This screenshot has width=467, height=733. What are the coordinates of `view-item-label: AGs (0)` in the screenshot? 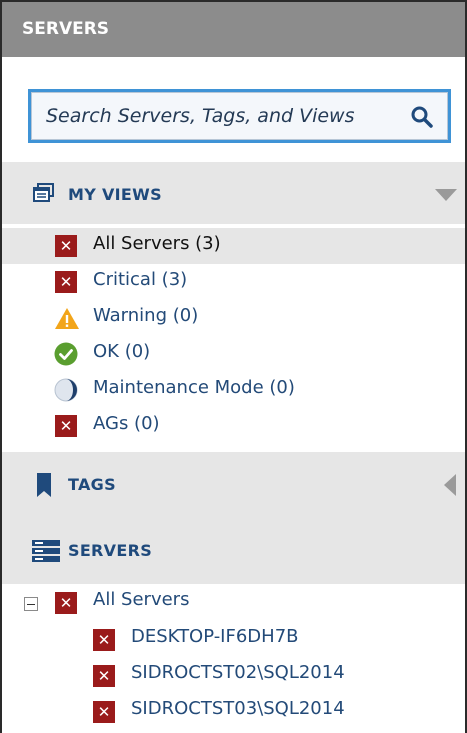 It's located at (126, 423).